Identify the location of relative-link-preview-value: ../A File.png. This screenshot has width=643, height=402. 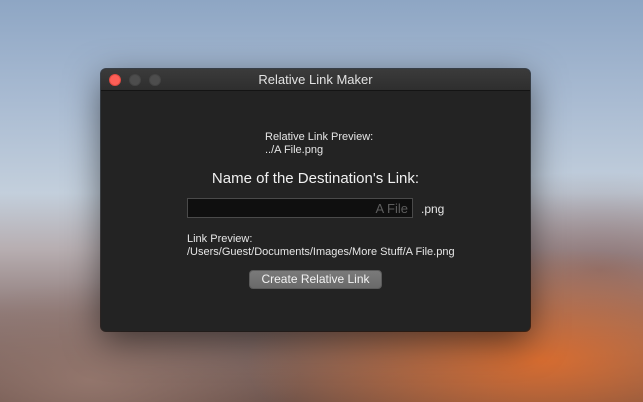
(294, 150).